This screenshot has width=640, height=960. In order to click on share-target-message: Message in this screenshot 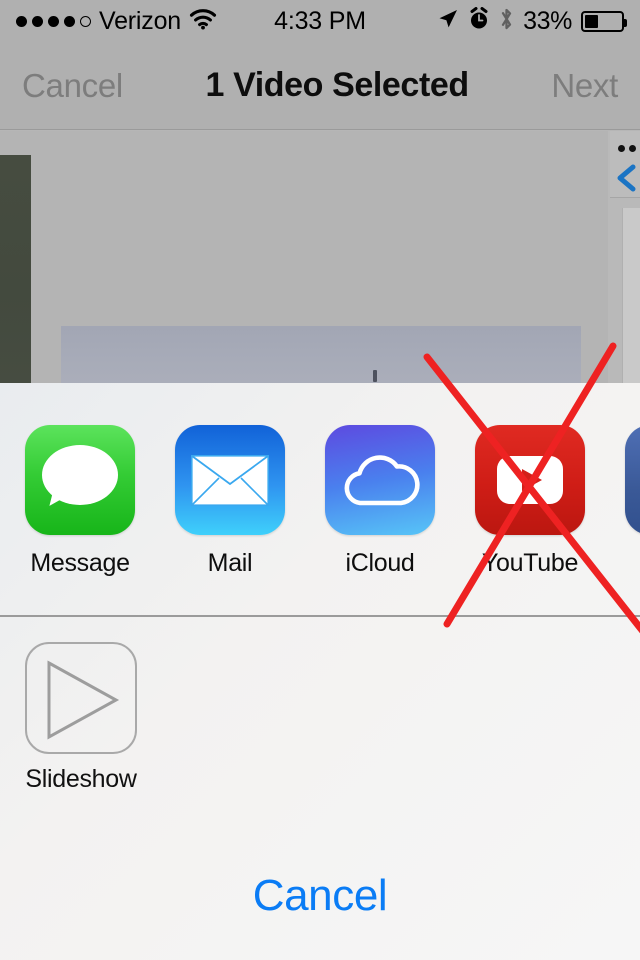, I will do `click(80, 501)`.